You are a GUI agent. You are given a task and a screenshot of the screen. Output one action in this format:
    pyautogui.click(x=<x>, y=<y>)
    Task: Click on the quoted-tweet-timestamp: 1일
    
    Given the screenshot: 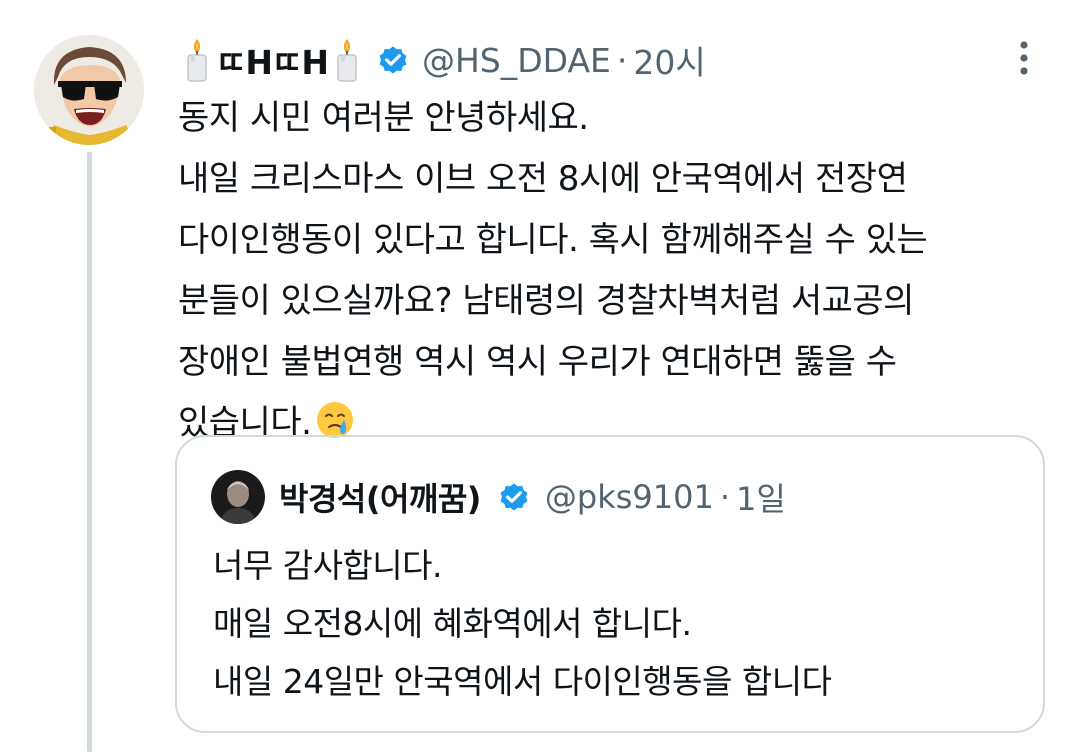 What is the action you would take?
    pyautogui.click(x=761, y=497)
    